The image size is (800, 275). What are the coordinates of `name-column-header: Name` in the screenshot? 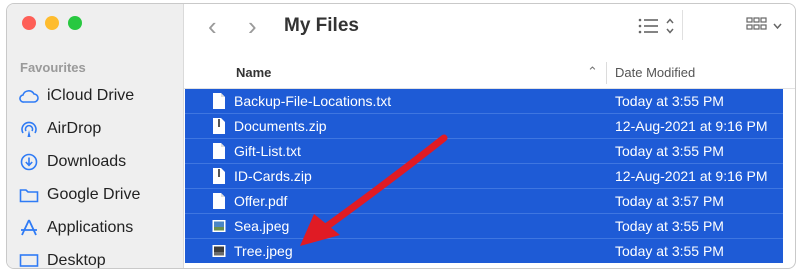 It's located at (253, 72).